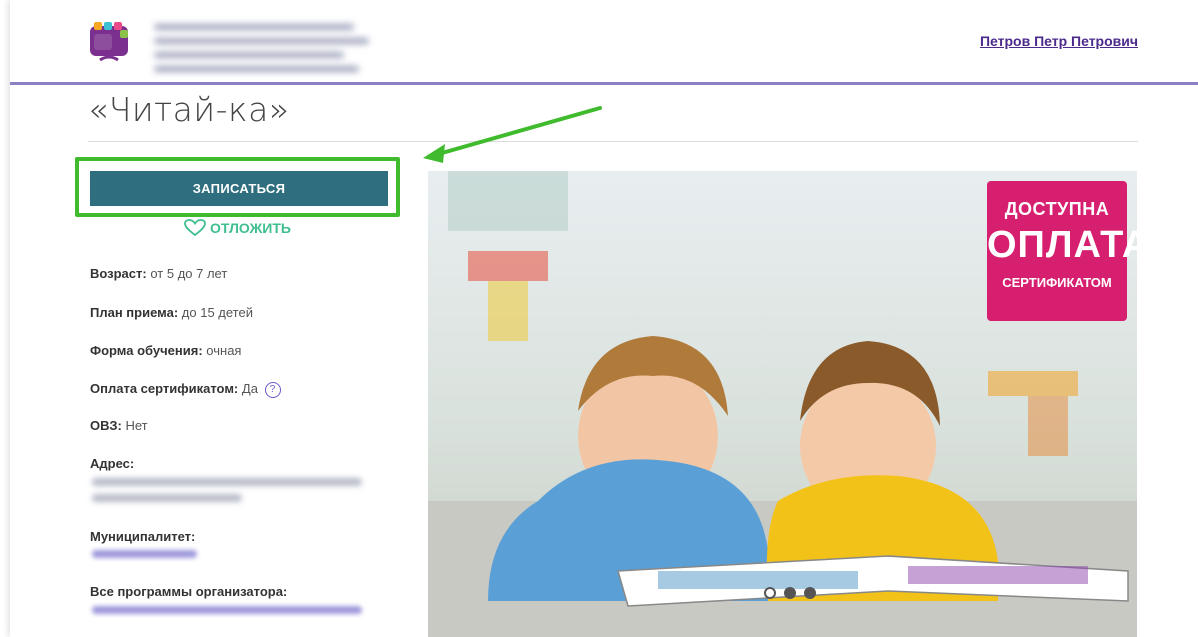 Image resolution: width=1198 pixels, height=637 pixels. I want to click on address-row: Адрес:, so click(112, 463).